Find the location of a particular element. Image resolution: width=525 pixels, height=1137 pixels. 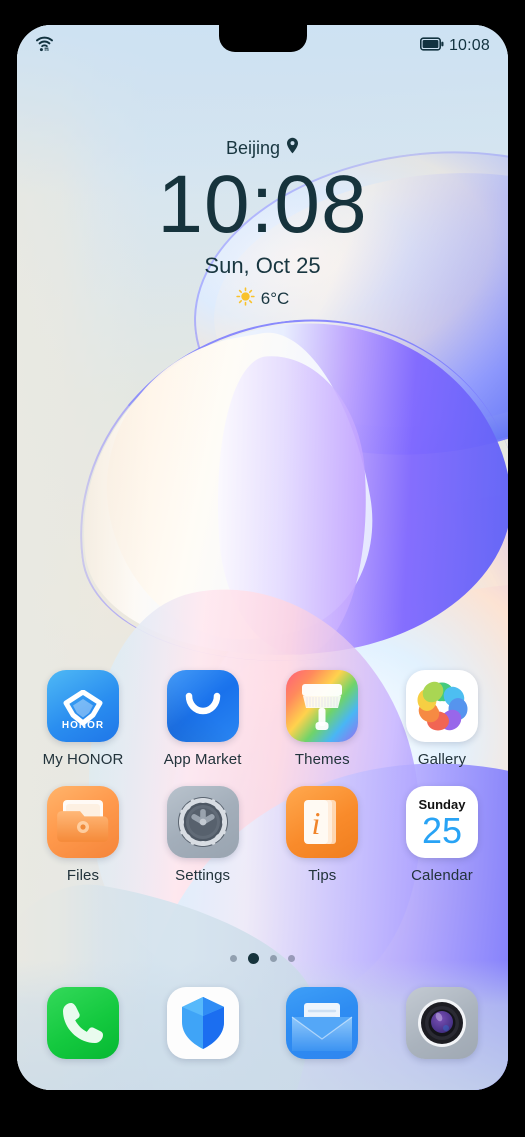

app-settings: Settings is located at coordinates (203, 835).